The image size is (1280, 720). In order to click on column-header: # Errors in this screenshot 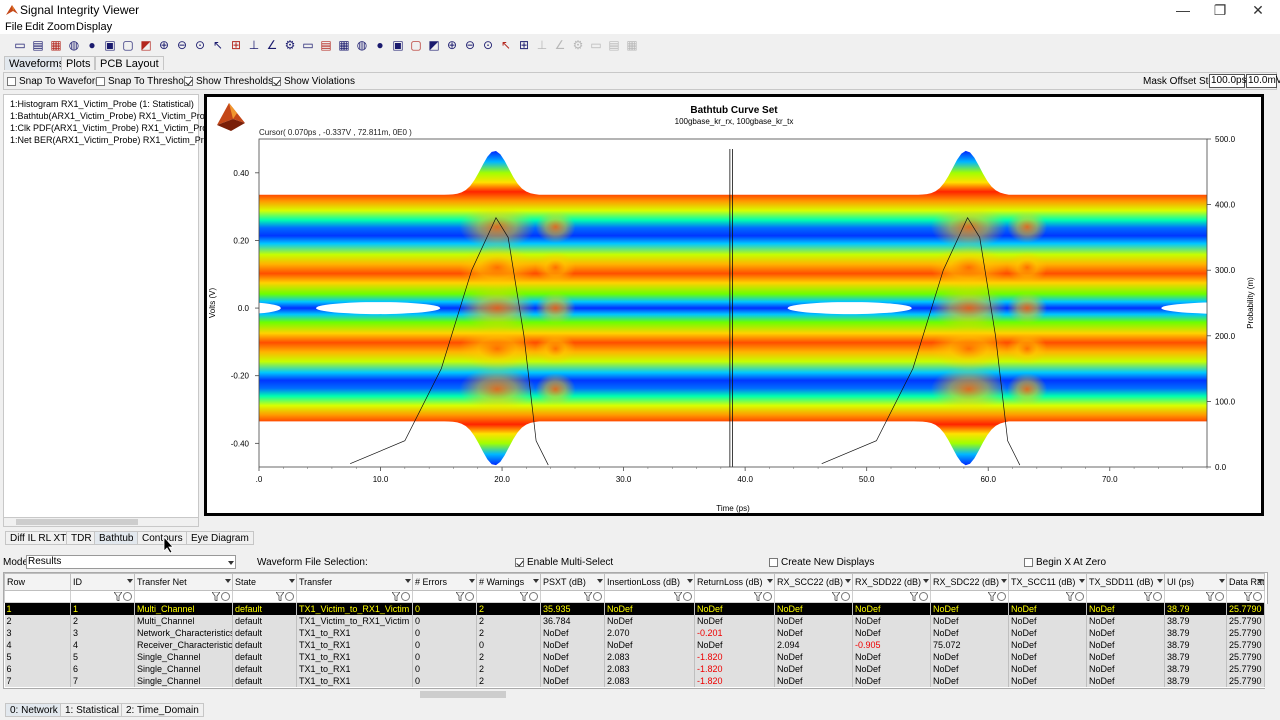, I will do `click(444, 582)`.